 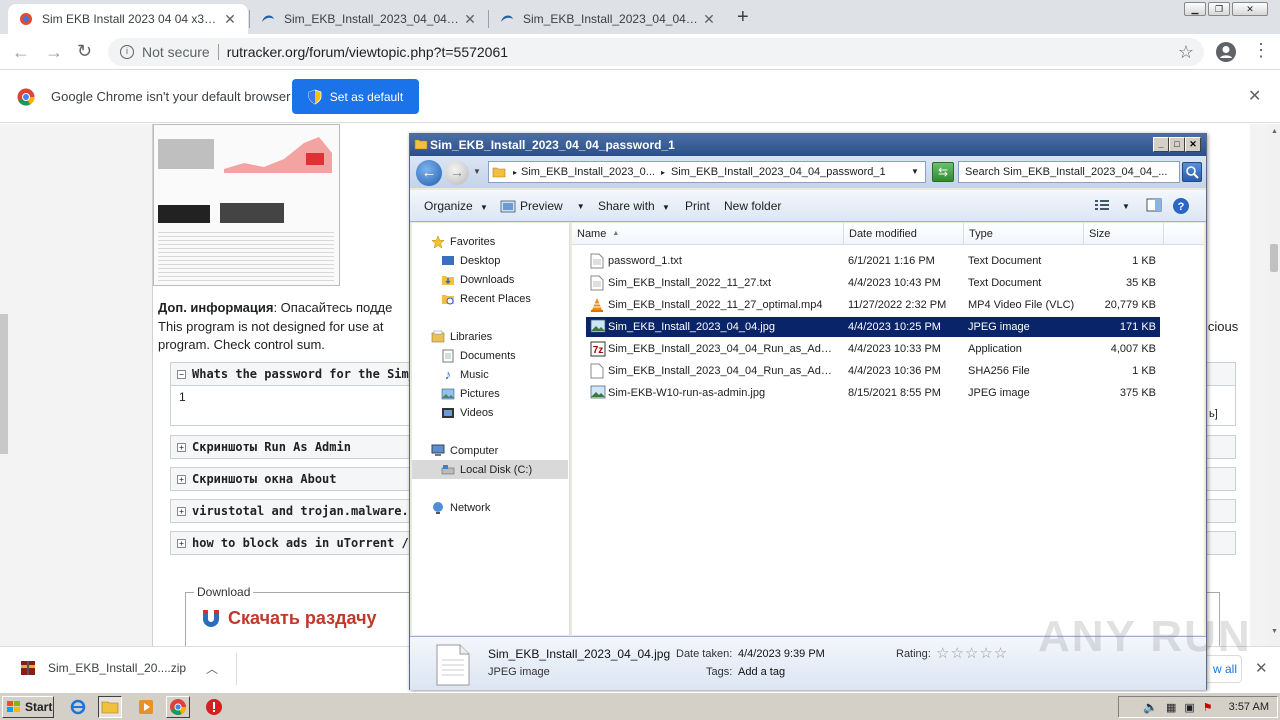 What do you see at coordinates (26, 97) in the screenshot?
I see `chrome-logo-icon` at bounding box center [26, 97].